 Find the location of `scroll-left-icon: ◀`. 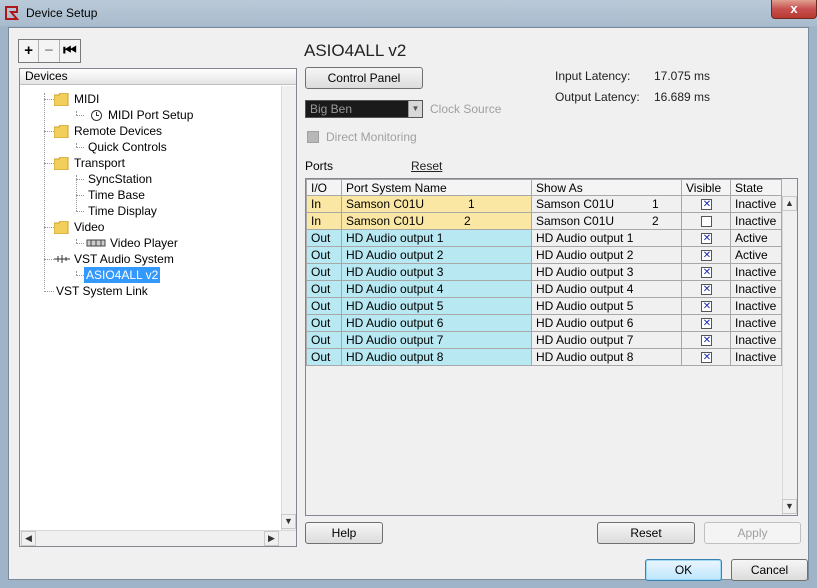

scroll-left-icon: ◀ is located at coordinates (28, 538).